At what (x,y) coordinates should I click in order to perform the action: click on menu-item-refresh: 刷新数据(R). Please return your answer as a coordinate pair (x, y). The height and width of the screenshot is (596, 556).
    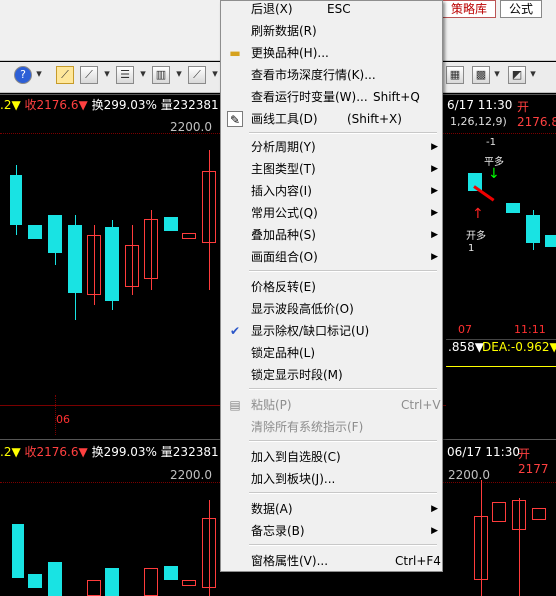
    Looking at the image, I should click on (331, 31).